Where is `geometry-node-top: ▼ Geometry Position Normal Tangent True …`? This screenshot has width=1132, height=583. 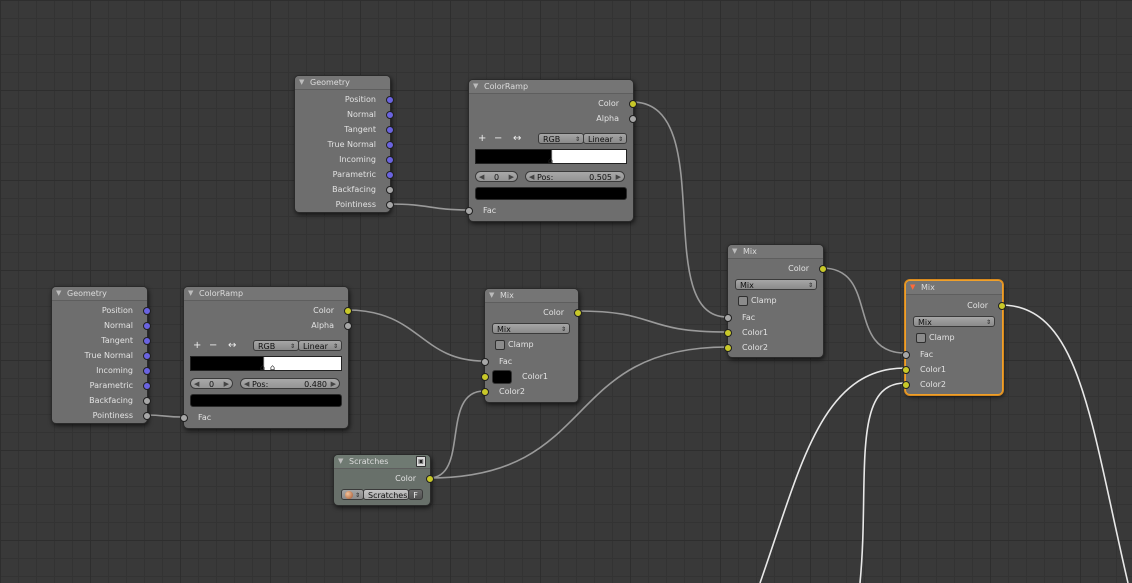 geometry-node-top: ▼ Geometry Position Normal Tangent True … is located at coordinates (344, 144).